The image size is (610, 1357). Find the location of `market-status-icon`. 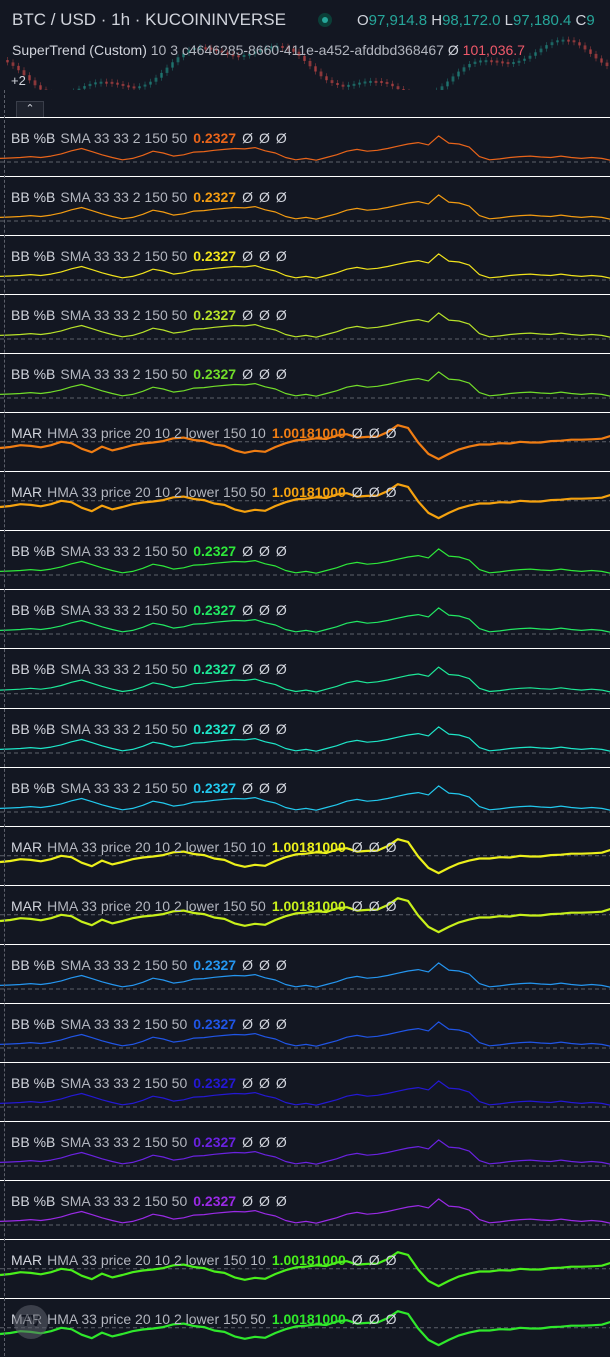

market-status-icon is located at coordinates (325, 20).